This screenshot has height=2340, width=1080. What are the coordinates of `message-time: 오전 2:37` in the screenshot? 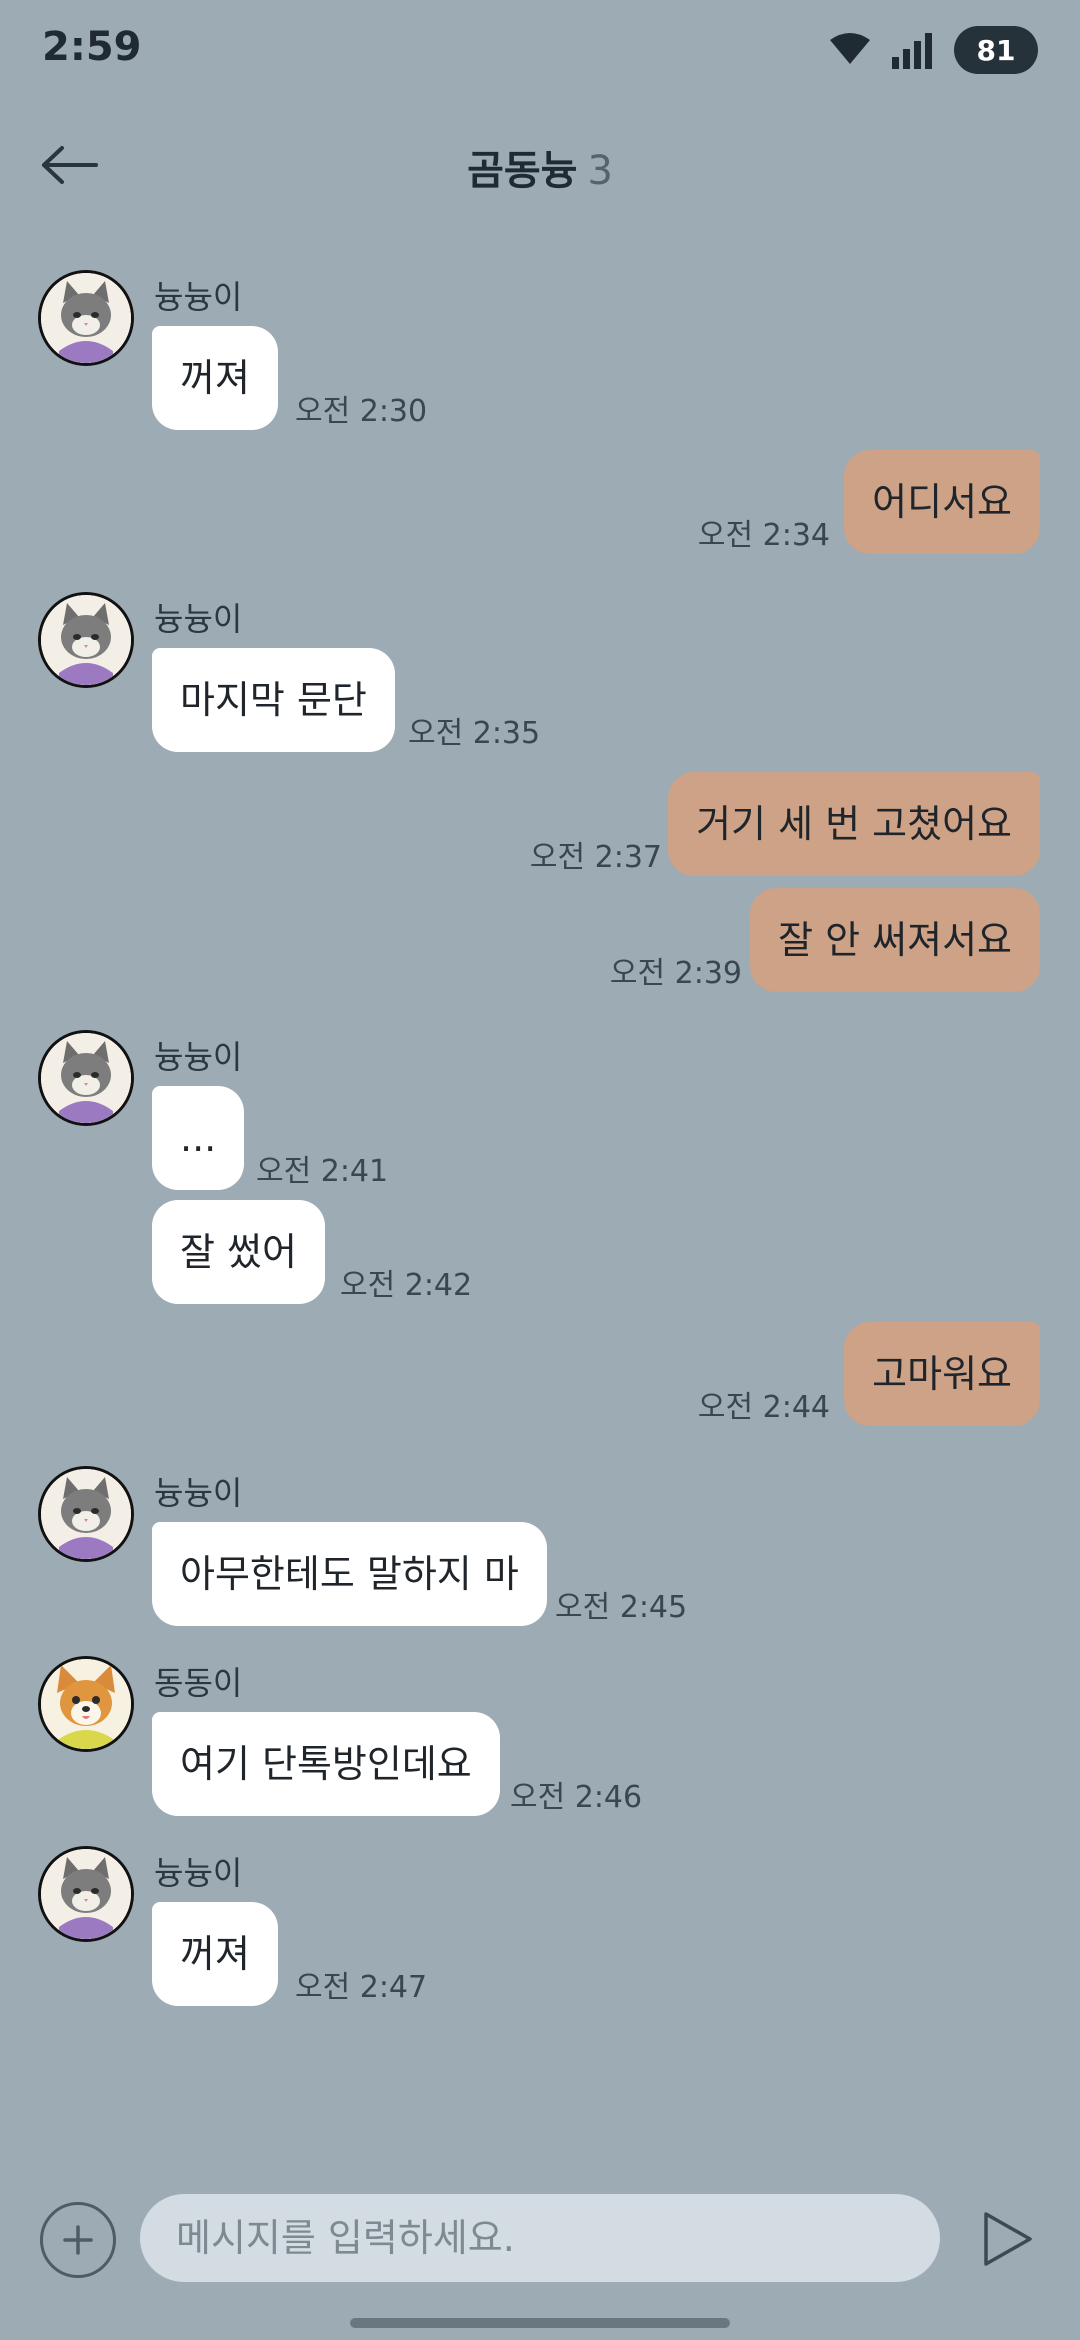 It's located at (595, 857).